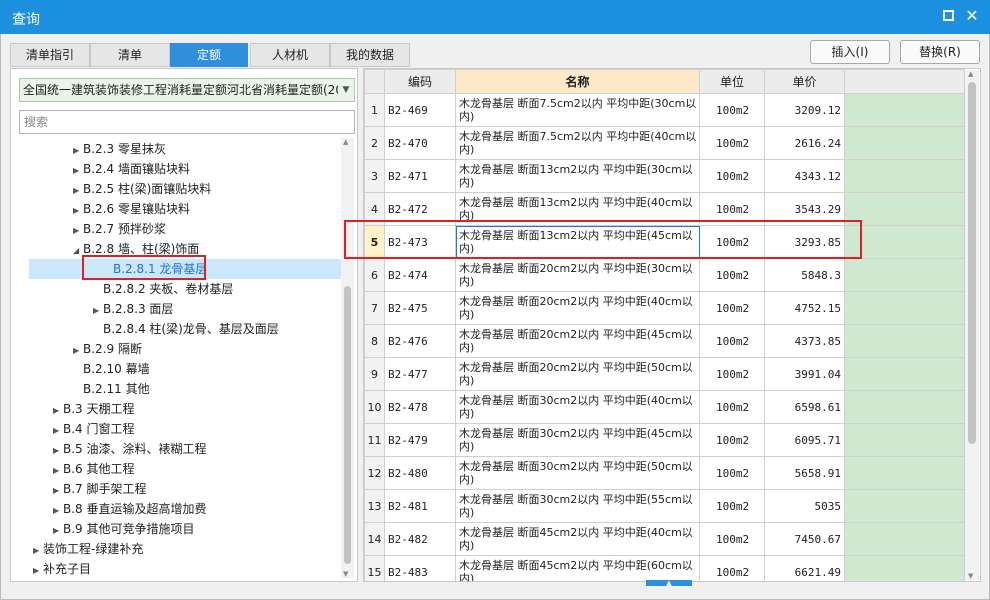  Describe the element at coordinates (133, 309) in the screenshot. I see `tree-item: ▶ B.2.8.3 面层` at that location.